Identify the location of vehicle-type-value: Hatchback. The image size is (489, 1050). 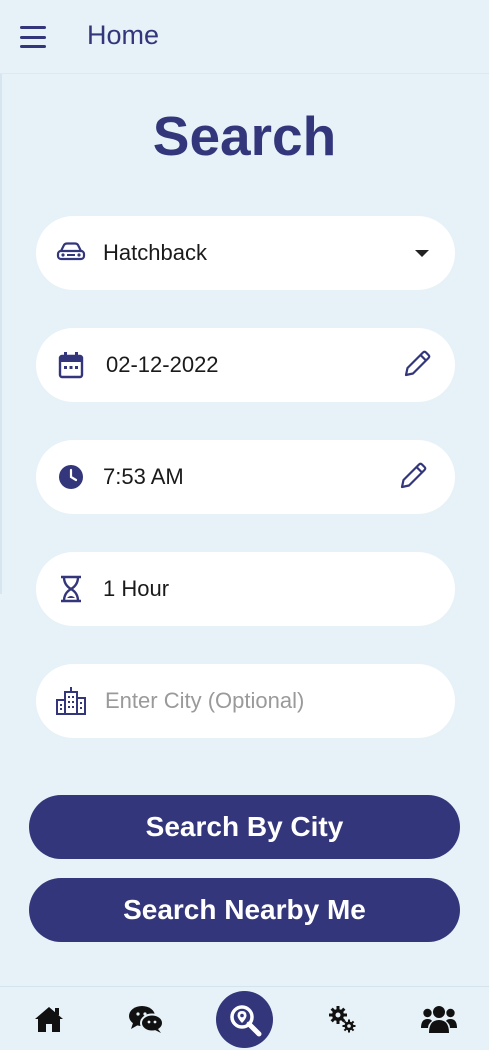
(155, 252).